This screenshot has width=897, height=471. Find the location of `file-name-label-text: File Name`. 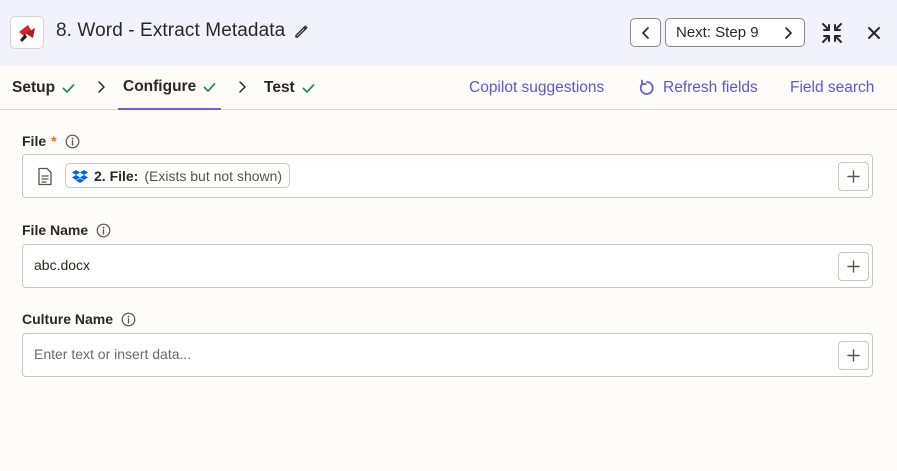

file-name-label-text: File Name is located at coordinates (55, 230).